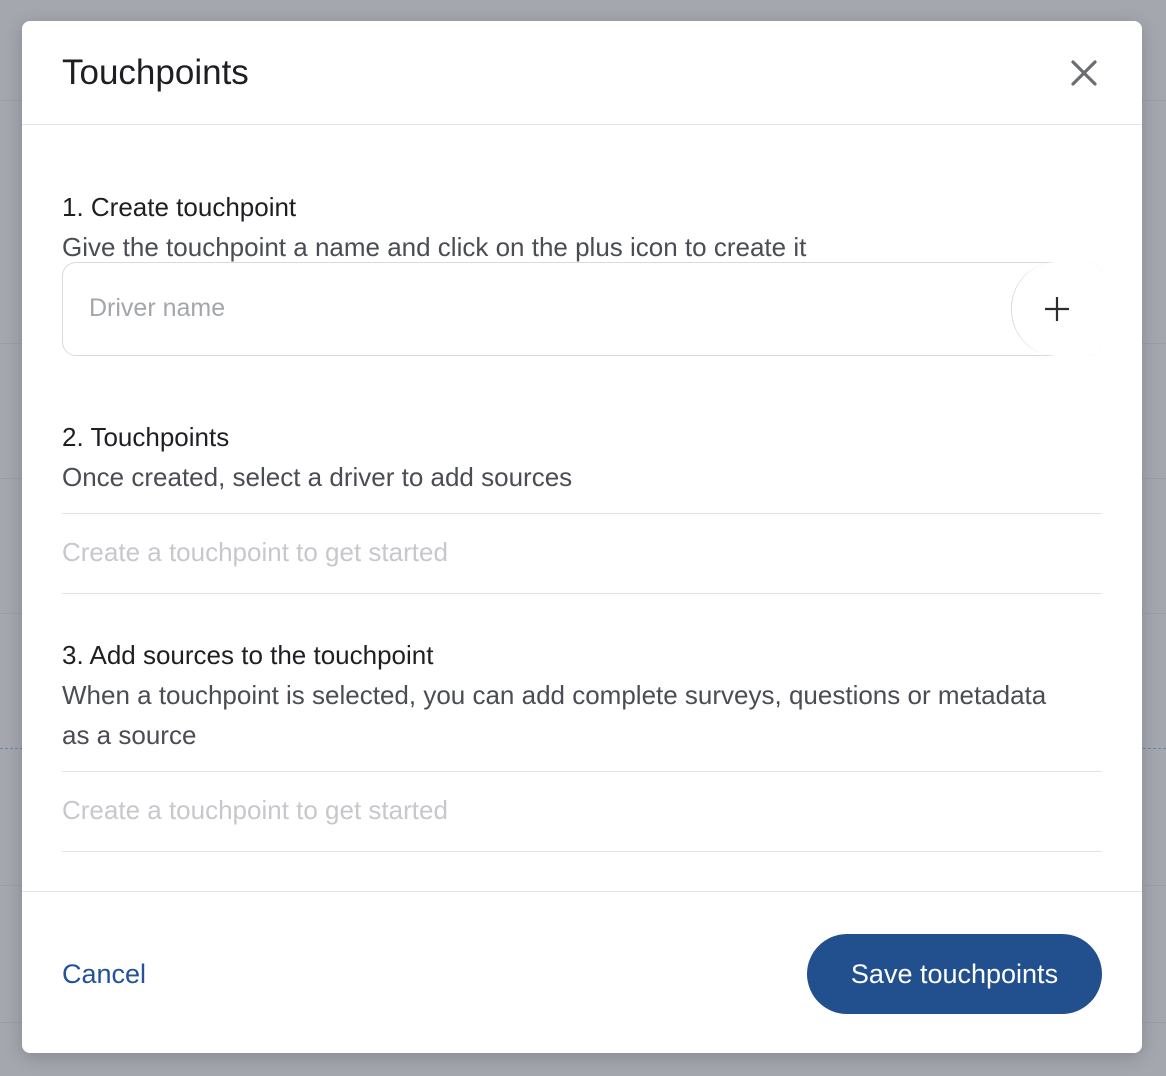  I want to click on sources-empty-message: Create a touchpoint to get started, so click(255, 810).